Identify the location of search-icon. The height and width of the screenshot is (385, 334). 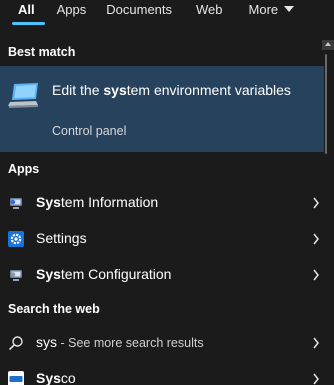
(15, 343).